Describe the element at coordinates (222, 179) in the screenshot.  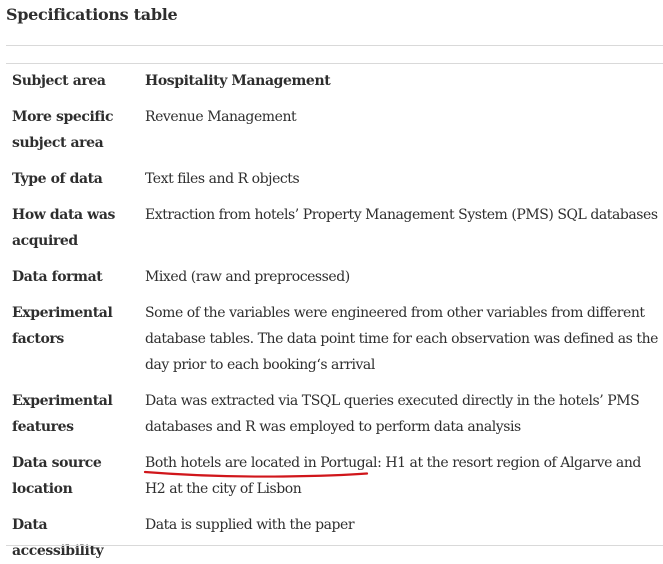
I see `row-value: Text files and R objects` at that location.